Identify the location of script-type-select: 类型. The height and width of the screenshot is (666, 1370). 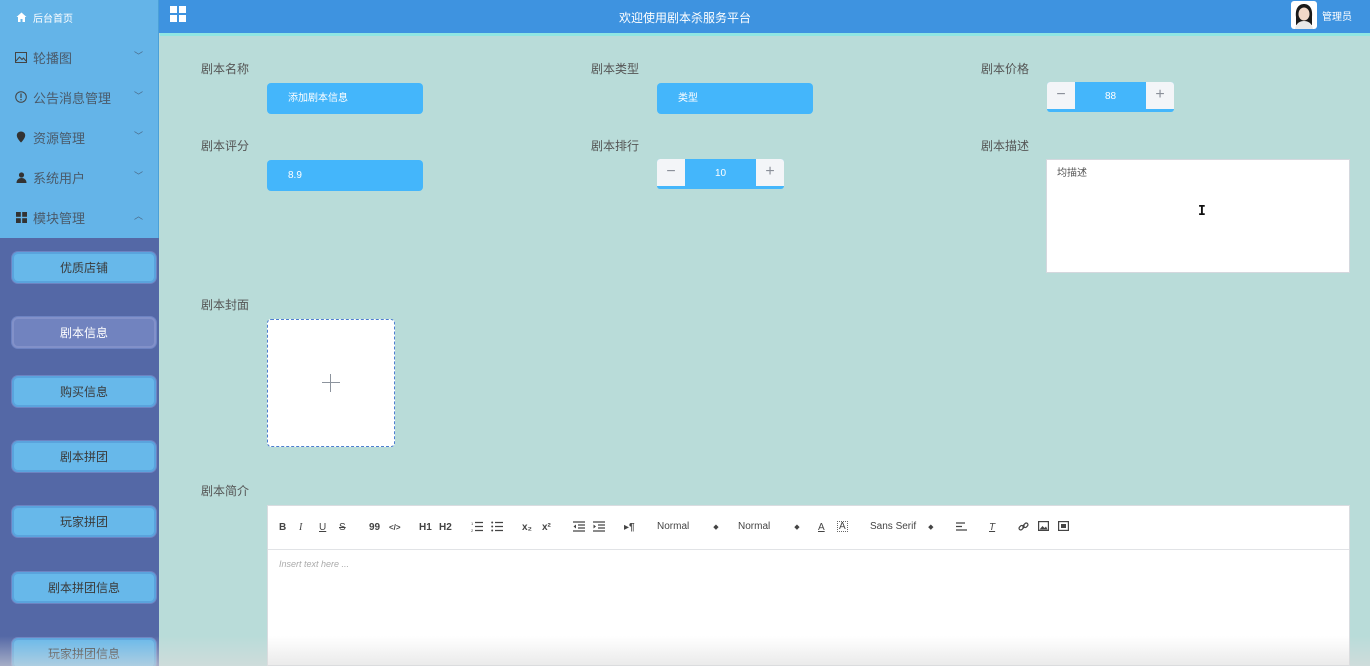
(735, 98).